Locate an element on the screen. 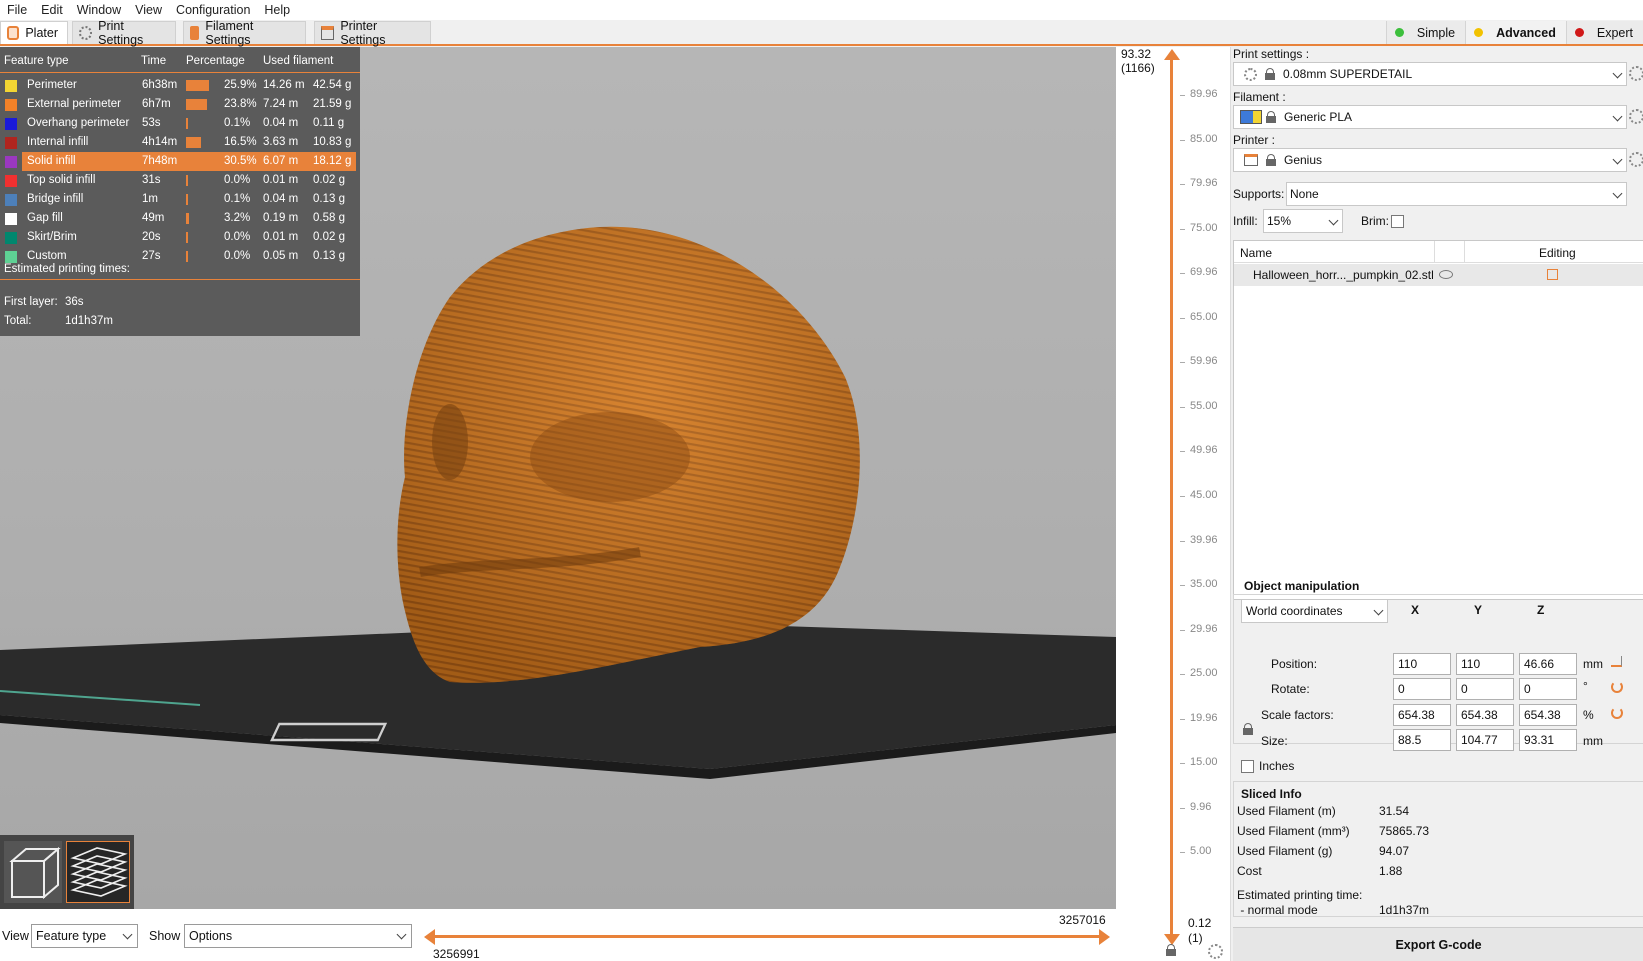 This screenshot has height=961, width=1643. eye-icon is located at coordinates (1446, 274).